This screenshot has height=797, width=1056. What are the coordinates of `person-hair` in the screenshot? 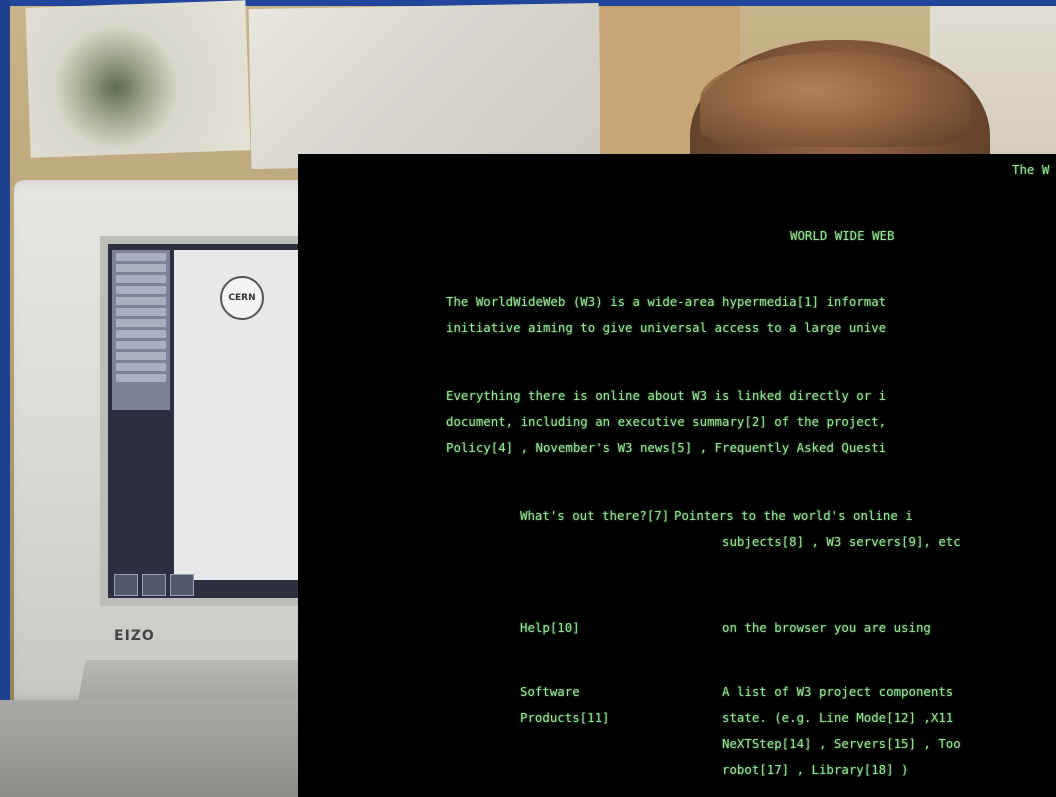 It's located at (835, 99).